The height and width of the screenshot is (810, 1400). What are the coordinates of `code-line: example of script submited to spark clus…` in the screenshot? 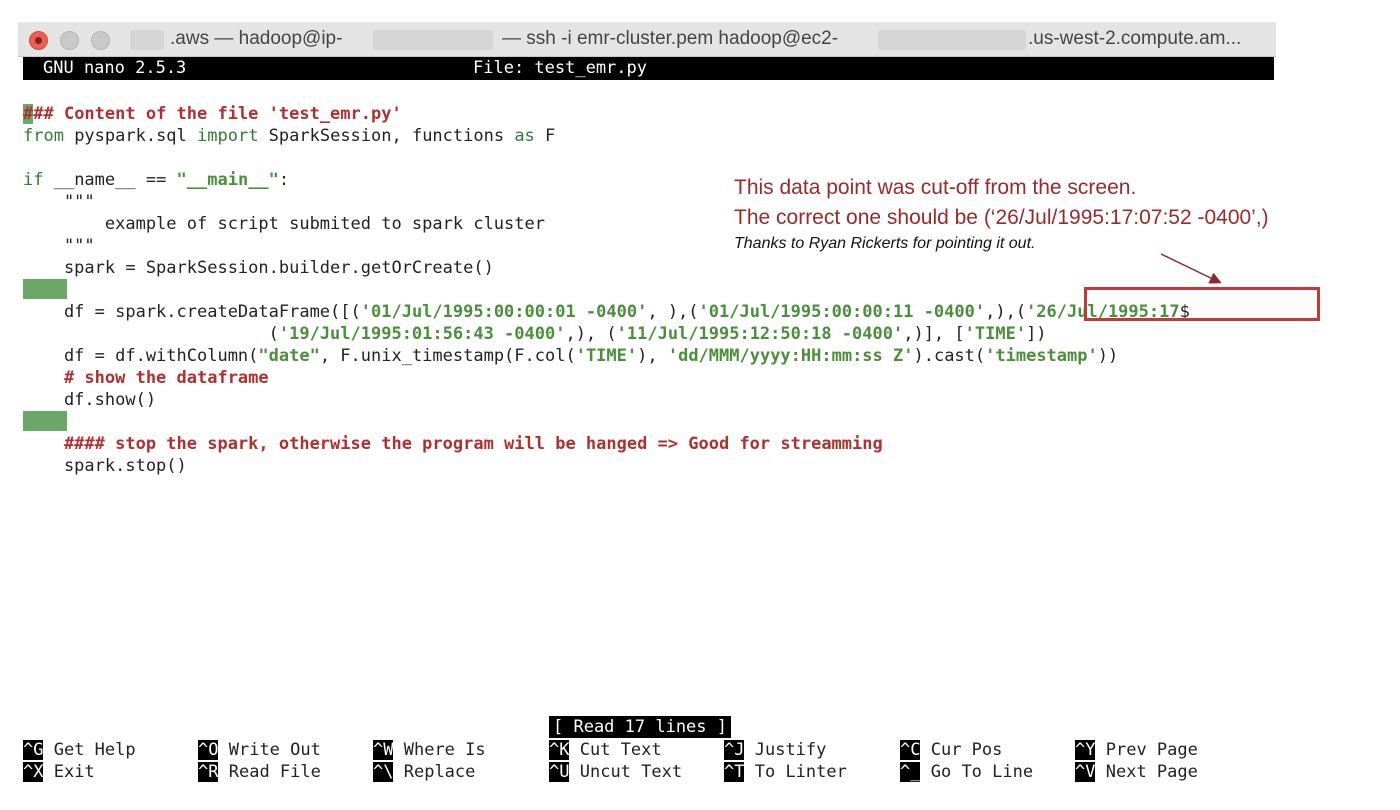 It's located at (284, 224).